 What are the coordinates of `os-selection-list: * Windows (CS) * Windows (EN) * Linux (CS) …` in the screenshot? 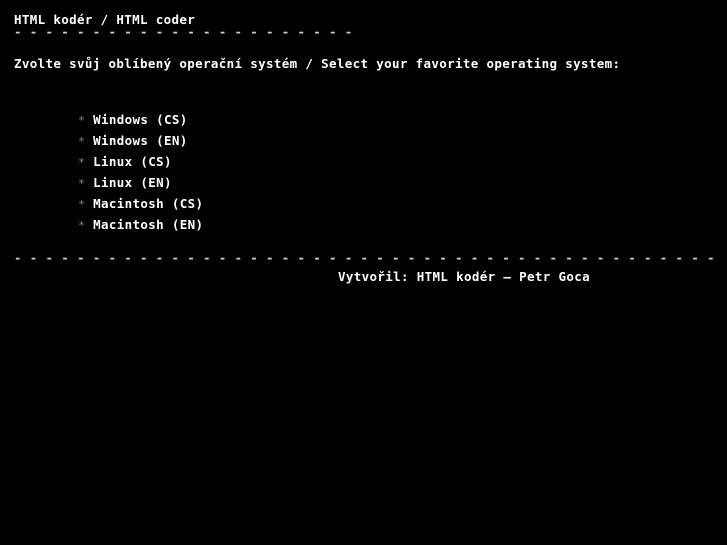 It's located at (118, 160).